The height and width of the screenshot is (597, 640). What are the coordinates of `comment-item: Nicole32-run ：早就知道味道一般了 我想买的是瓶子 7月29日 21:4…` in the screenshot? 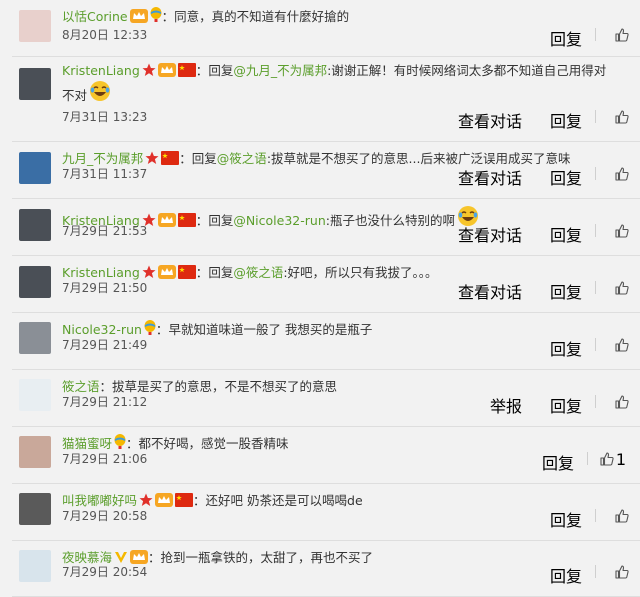 It's located at (320, 341).